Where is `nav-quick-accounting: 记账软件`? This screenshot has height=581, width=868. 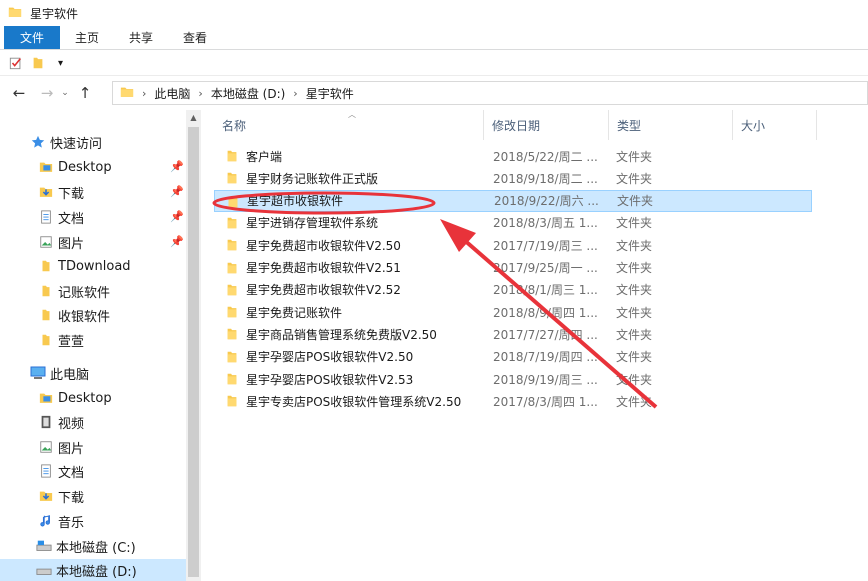 nav-quick-accounting: 记账软件 is located at coordinates (74, 291).